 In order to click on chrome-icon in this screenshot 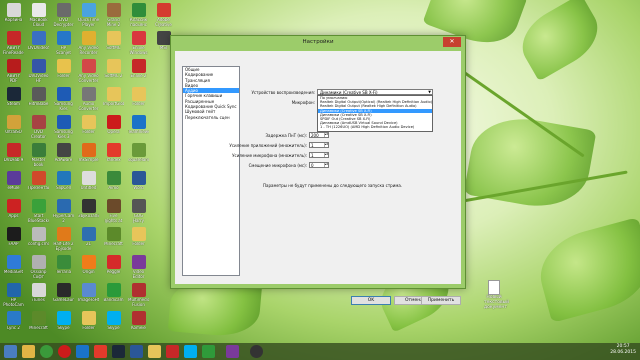, I will do `click(46, 351)`.